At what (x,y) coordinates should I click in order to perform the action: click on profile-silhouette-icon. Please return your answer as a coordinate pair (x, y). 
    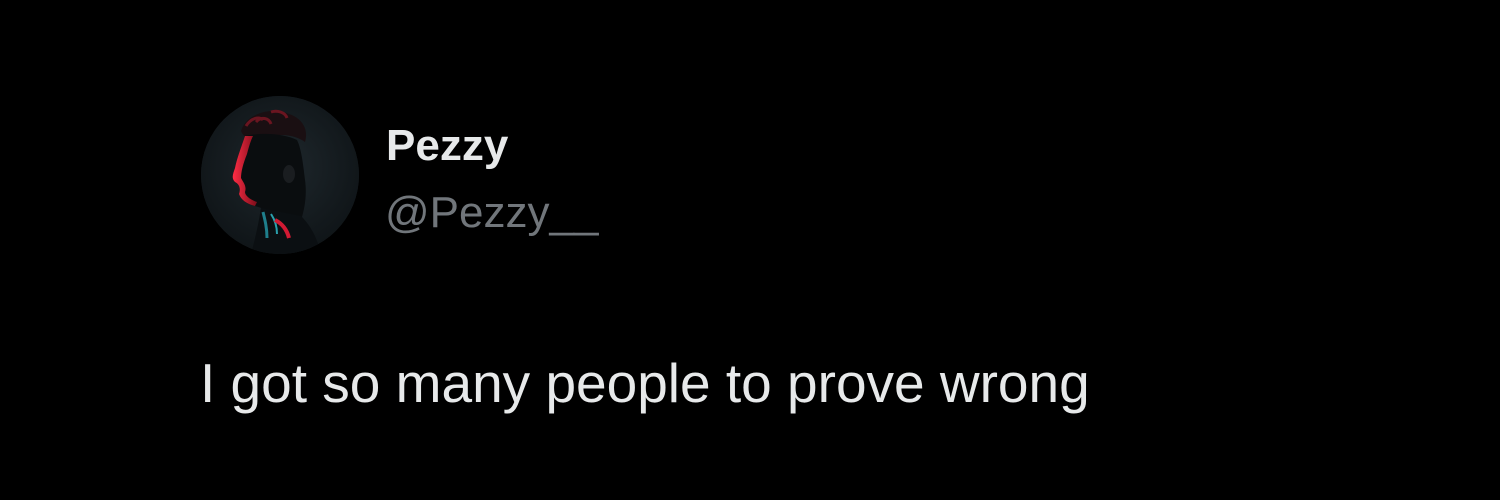
    Looking at the image, I should click on (280, 175).